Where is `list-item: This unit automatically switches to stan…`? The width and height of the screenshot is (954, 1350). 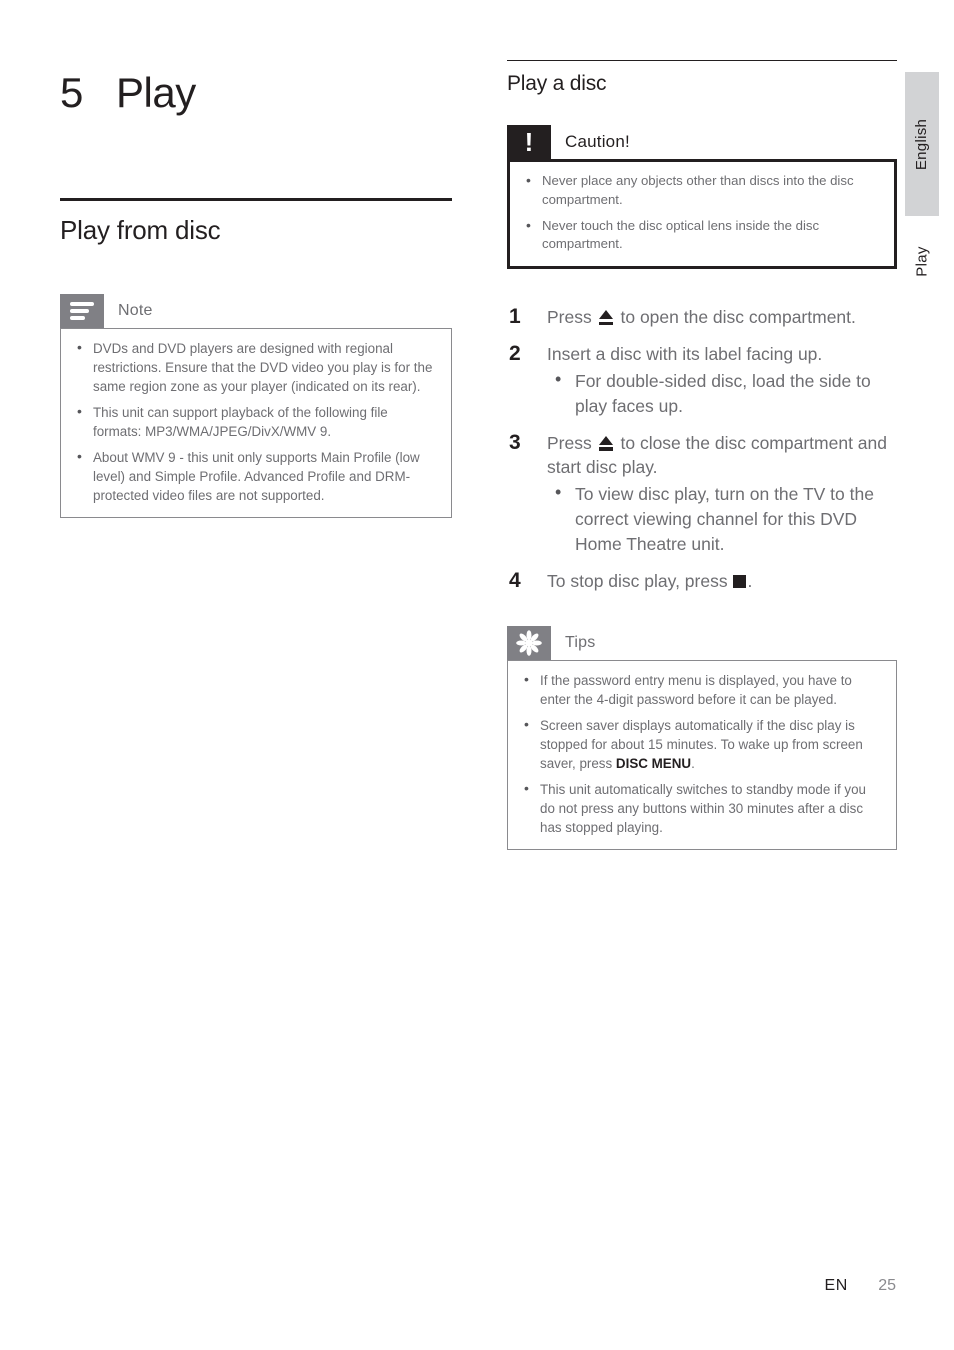 list-item: This unit automatically switches to stan… is located at coordinates (700, 808).